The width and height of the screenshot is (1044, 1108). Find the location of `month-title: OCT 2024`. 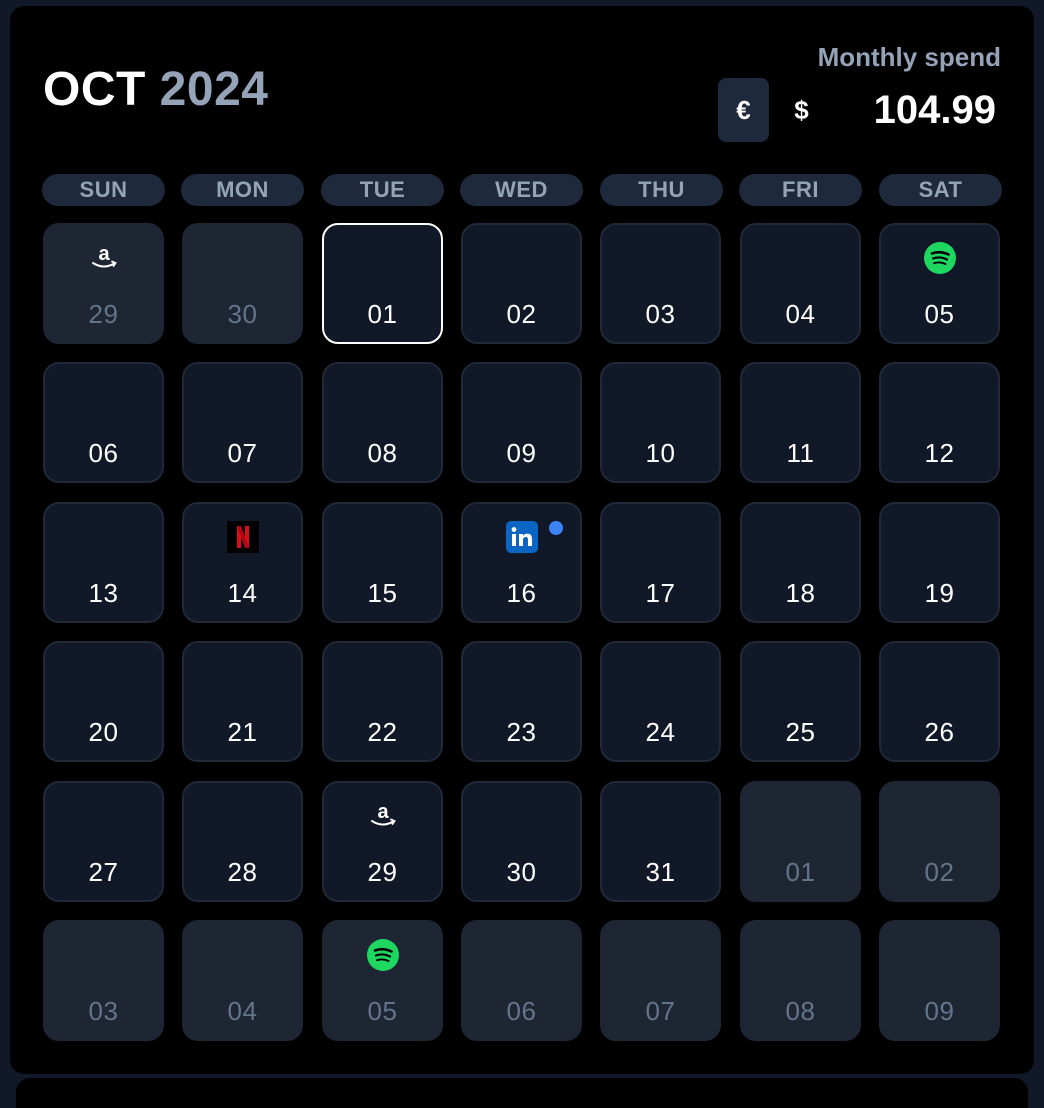

month-title: OCT 2024 is located at coordinates (155, 90).